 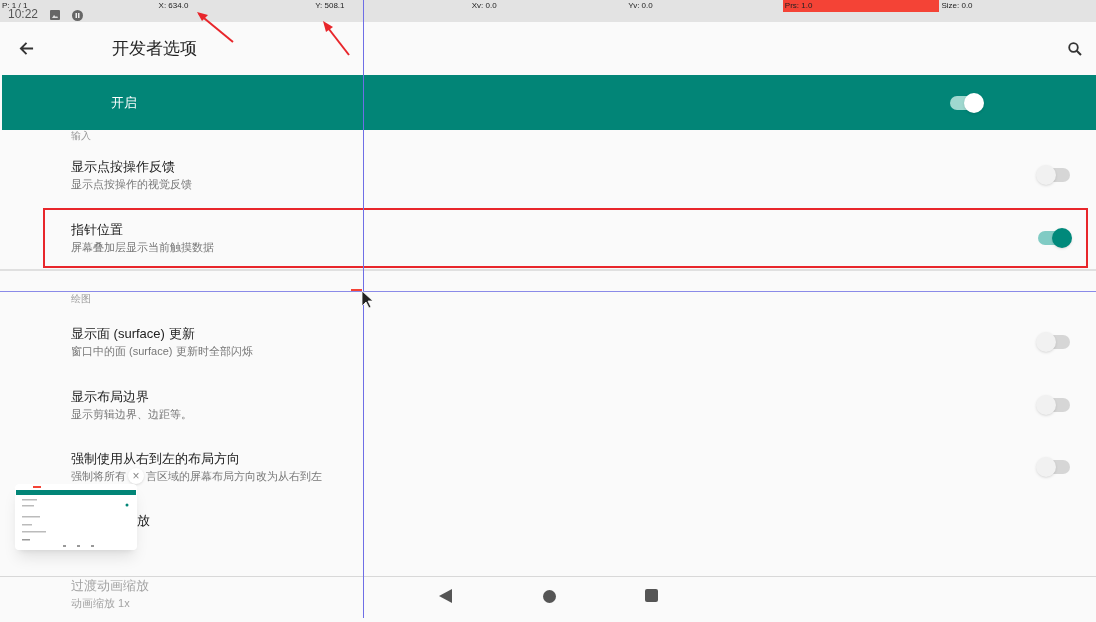 What do you see at coordinates (23, 14) in the screenshot?
I see `status-time: 10:22` at bounding box center [23, 14].